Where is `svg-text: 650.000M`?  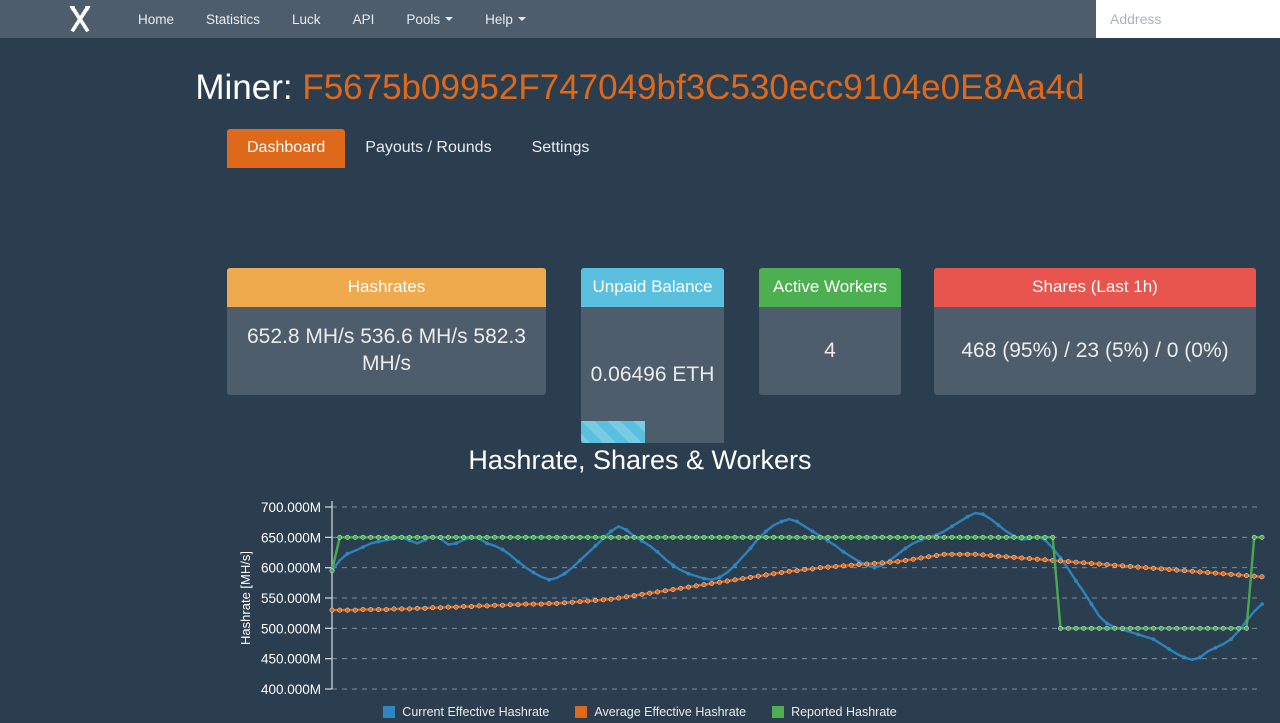
svg-text: 650.000M is located at coordinates (291, 537).